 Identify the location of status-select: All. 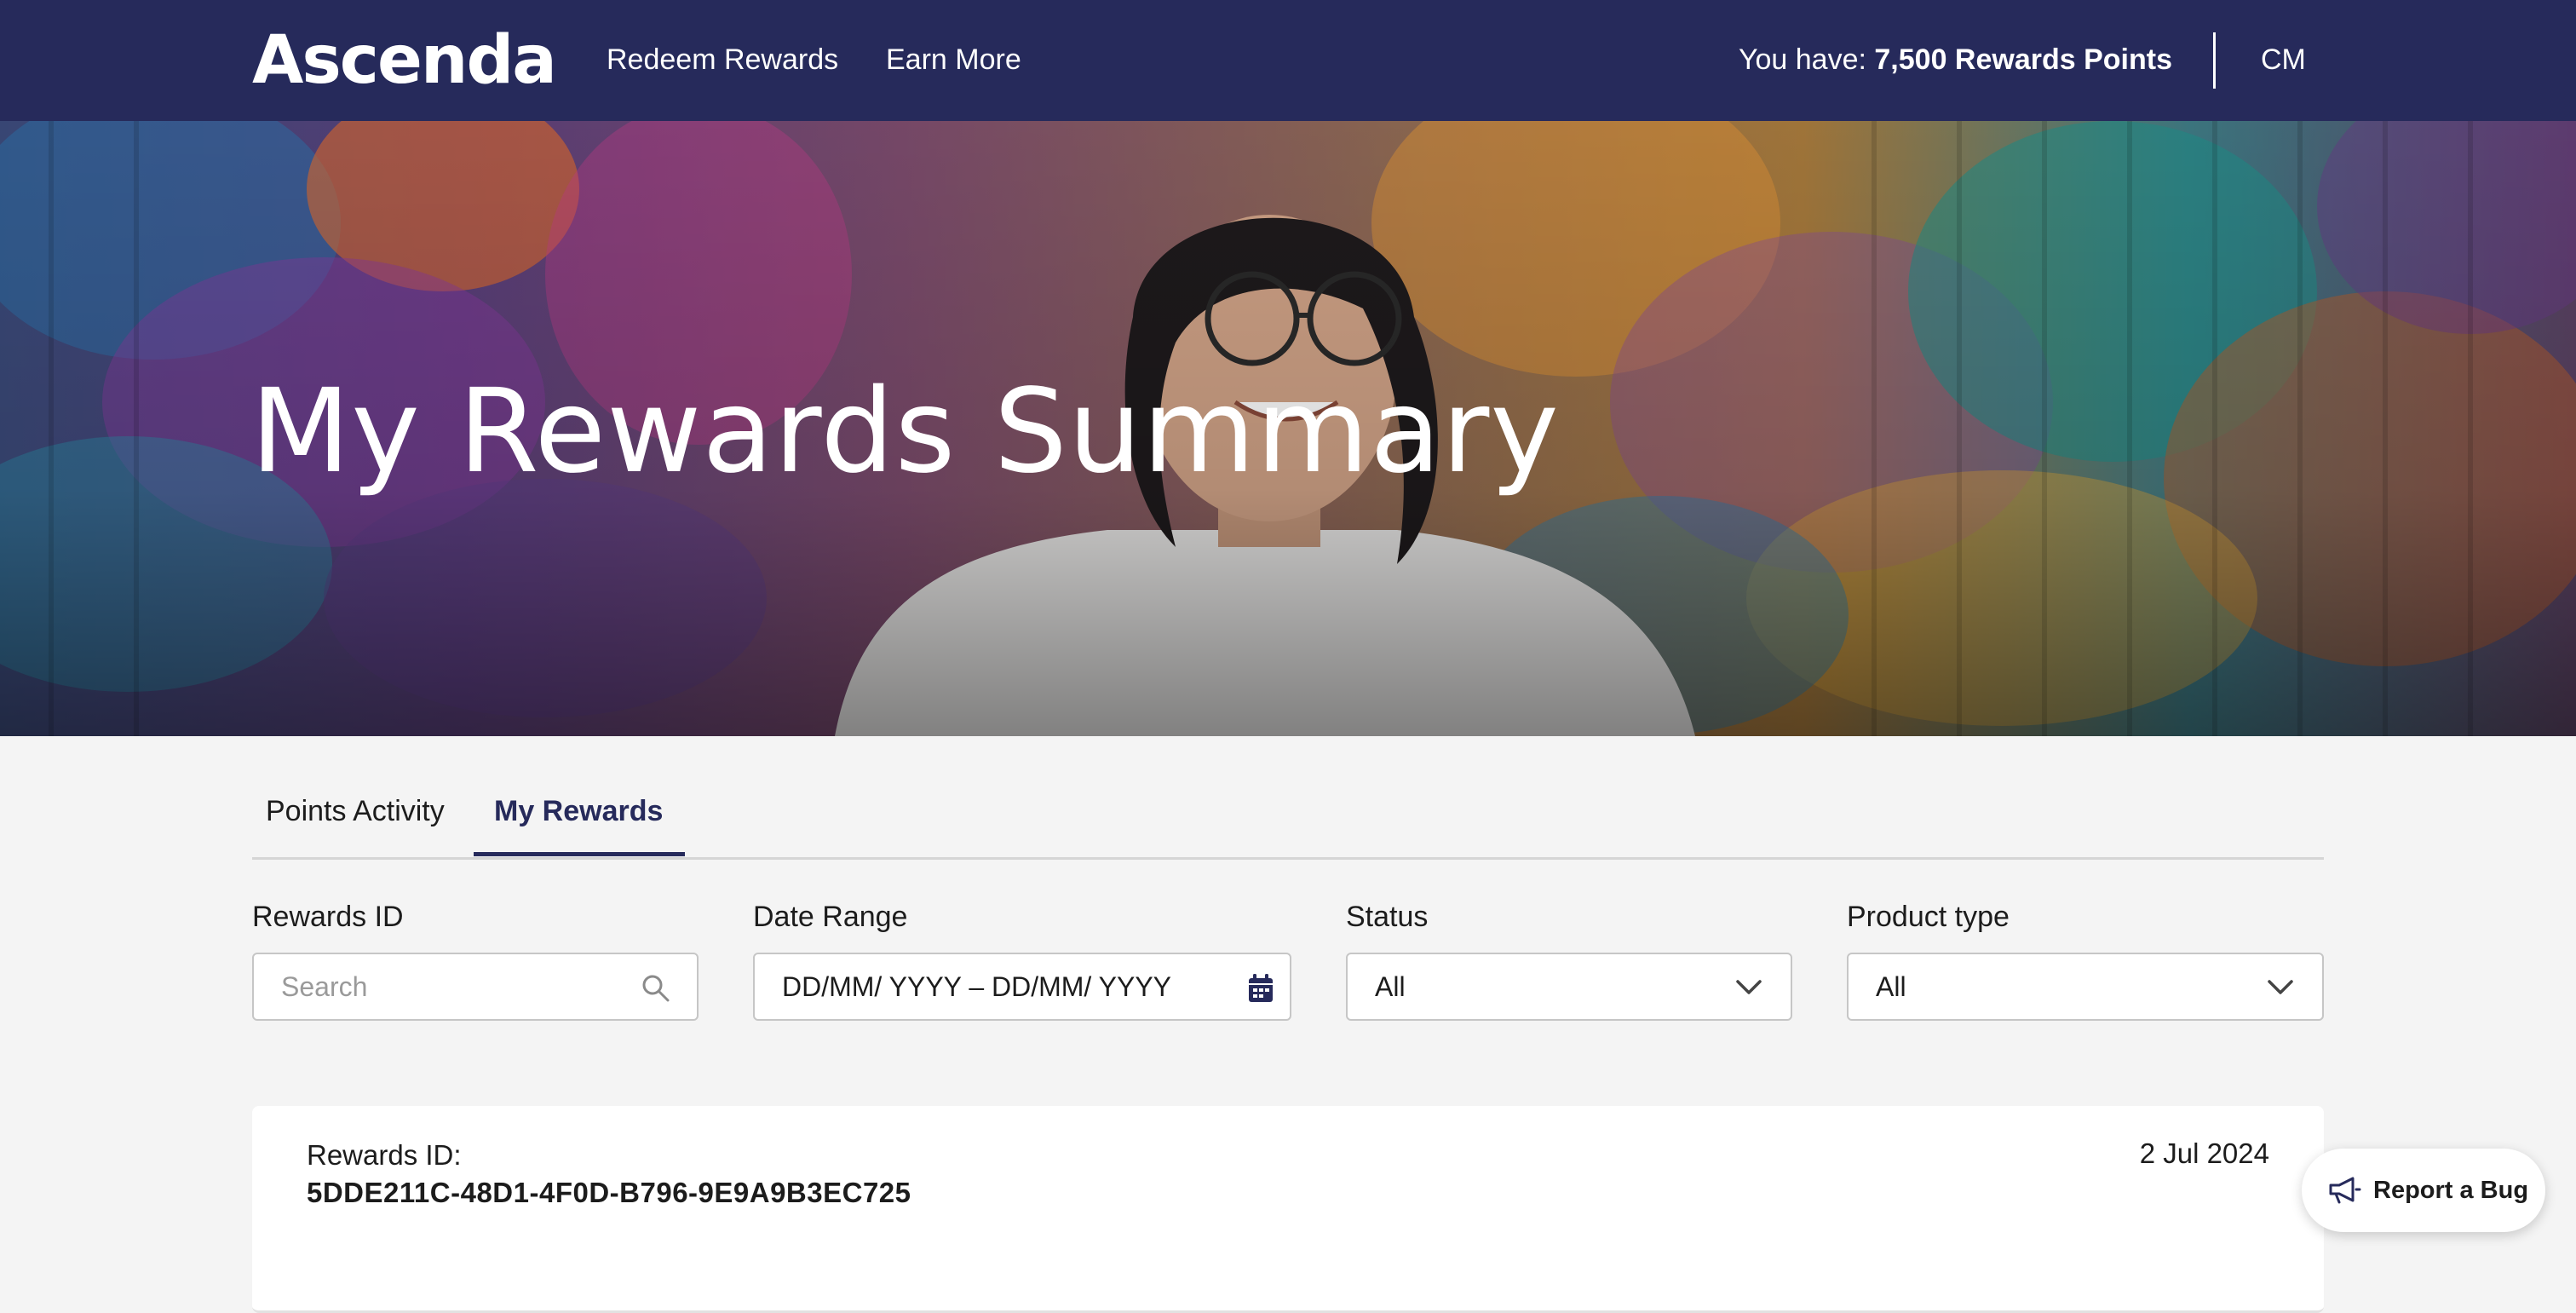
(1569, 987).